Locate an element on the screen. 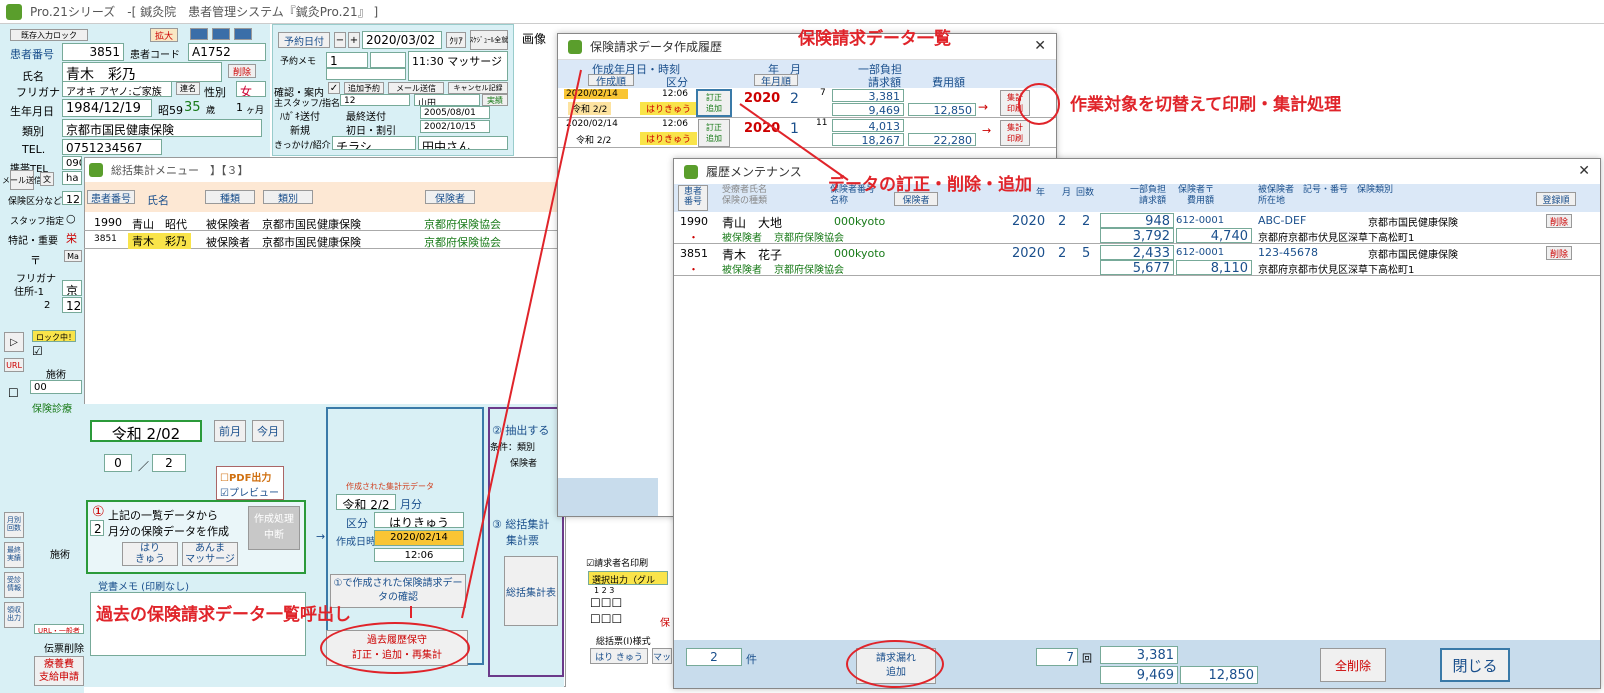 The width and height of the screenshot is (1604, 693). annotation-edit-data: データの訂正・削除・追加 is located at coordinates (930, 185).